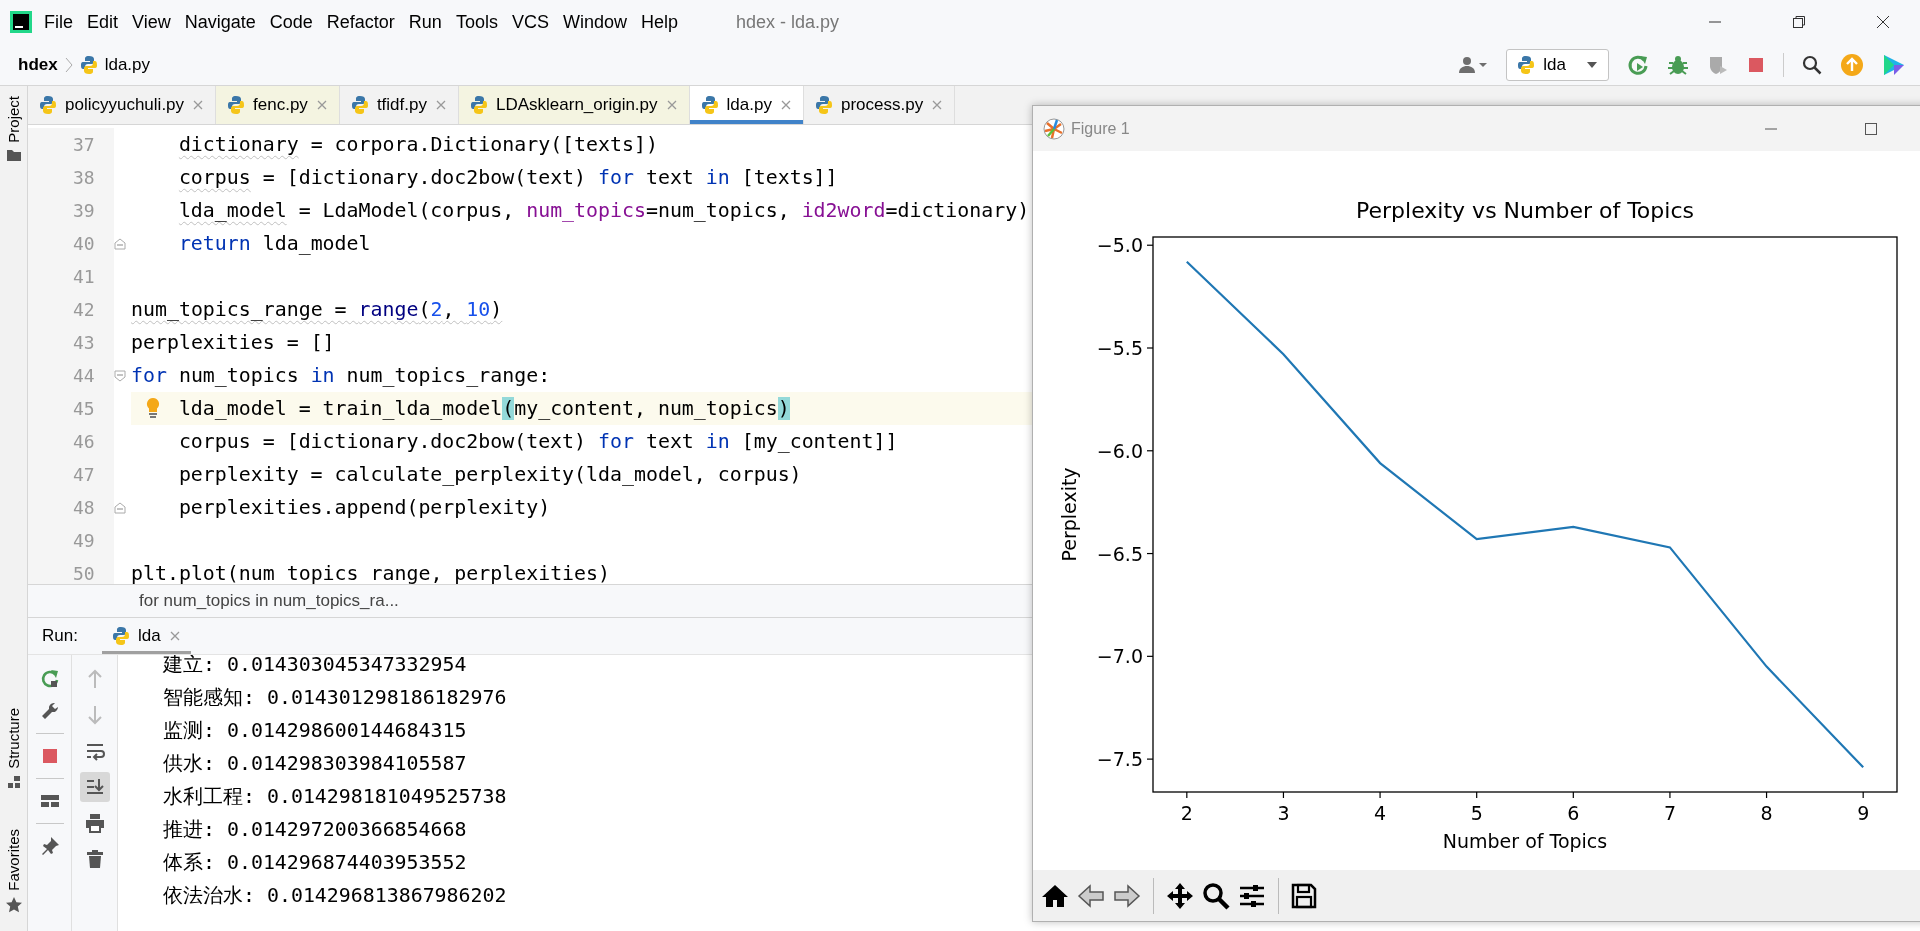 This screenshot has width=1920, height=931. What do you see at coordinates (341, 376) in the screenshot?
I see `code-line: for num_topics in num_topics_range:` at bounding box center [341, 376].